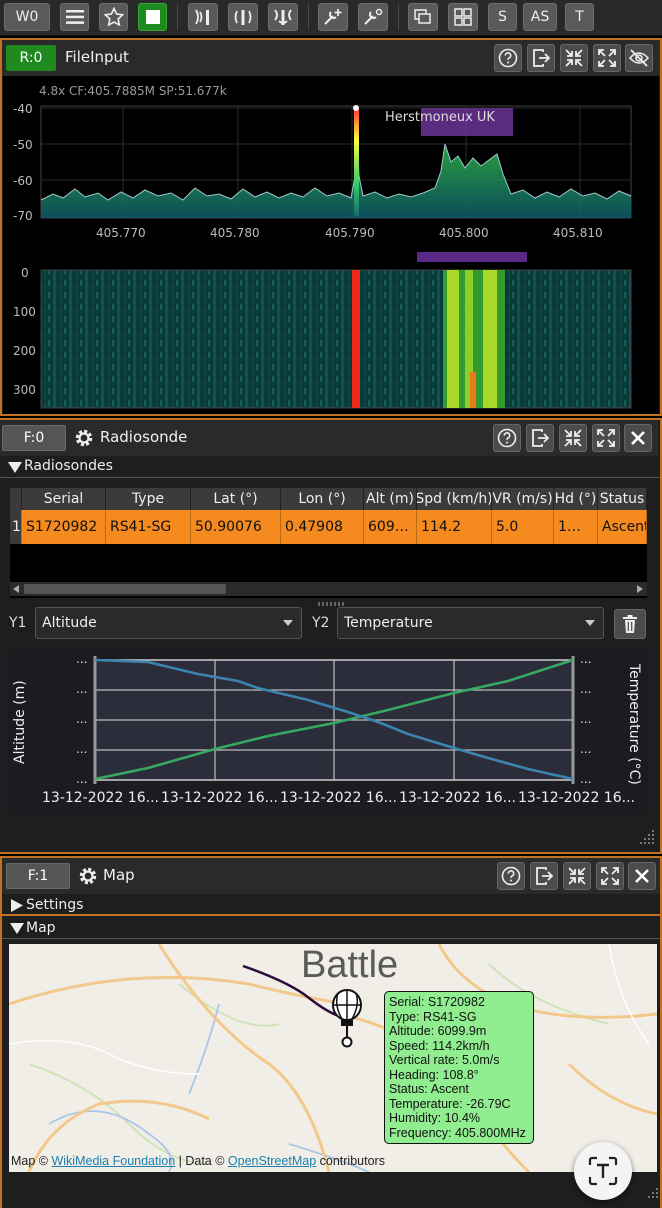 The image size is (662, 1208). I want to click on feature-badge: F:0, so click(34, 438).